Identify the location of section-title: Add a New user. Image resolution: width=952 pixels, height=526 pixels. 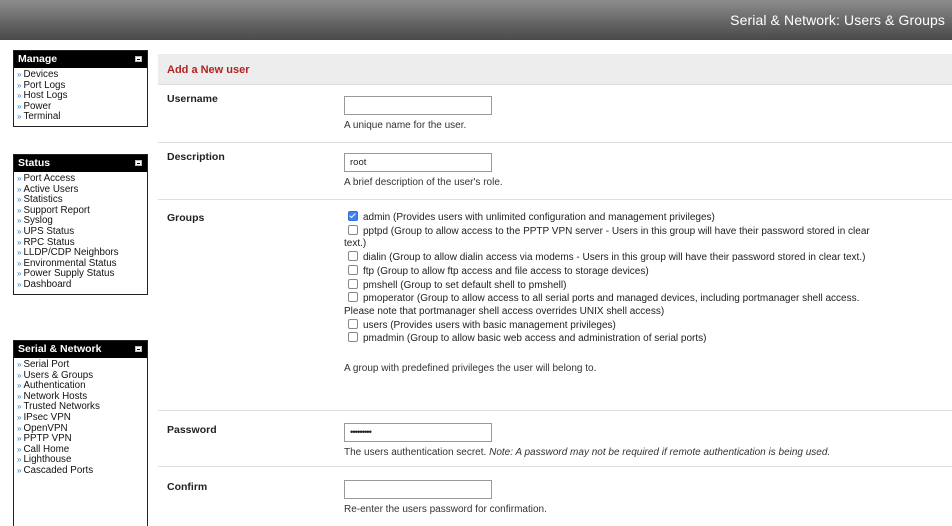
(208, 70).